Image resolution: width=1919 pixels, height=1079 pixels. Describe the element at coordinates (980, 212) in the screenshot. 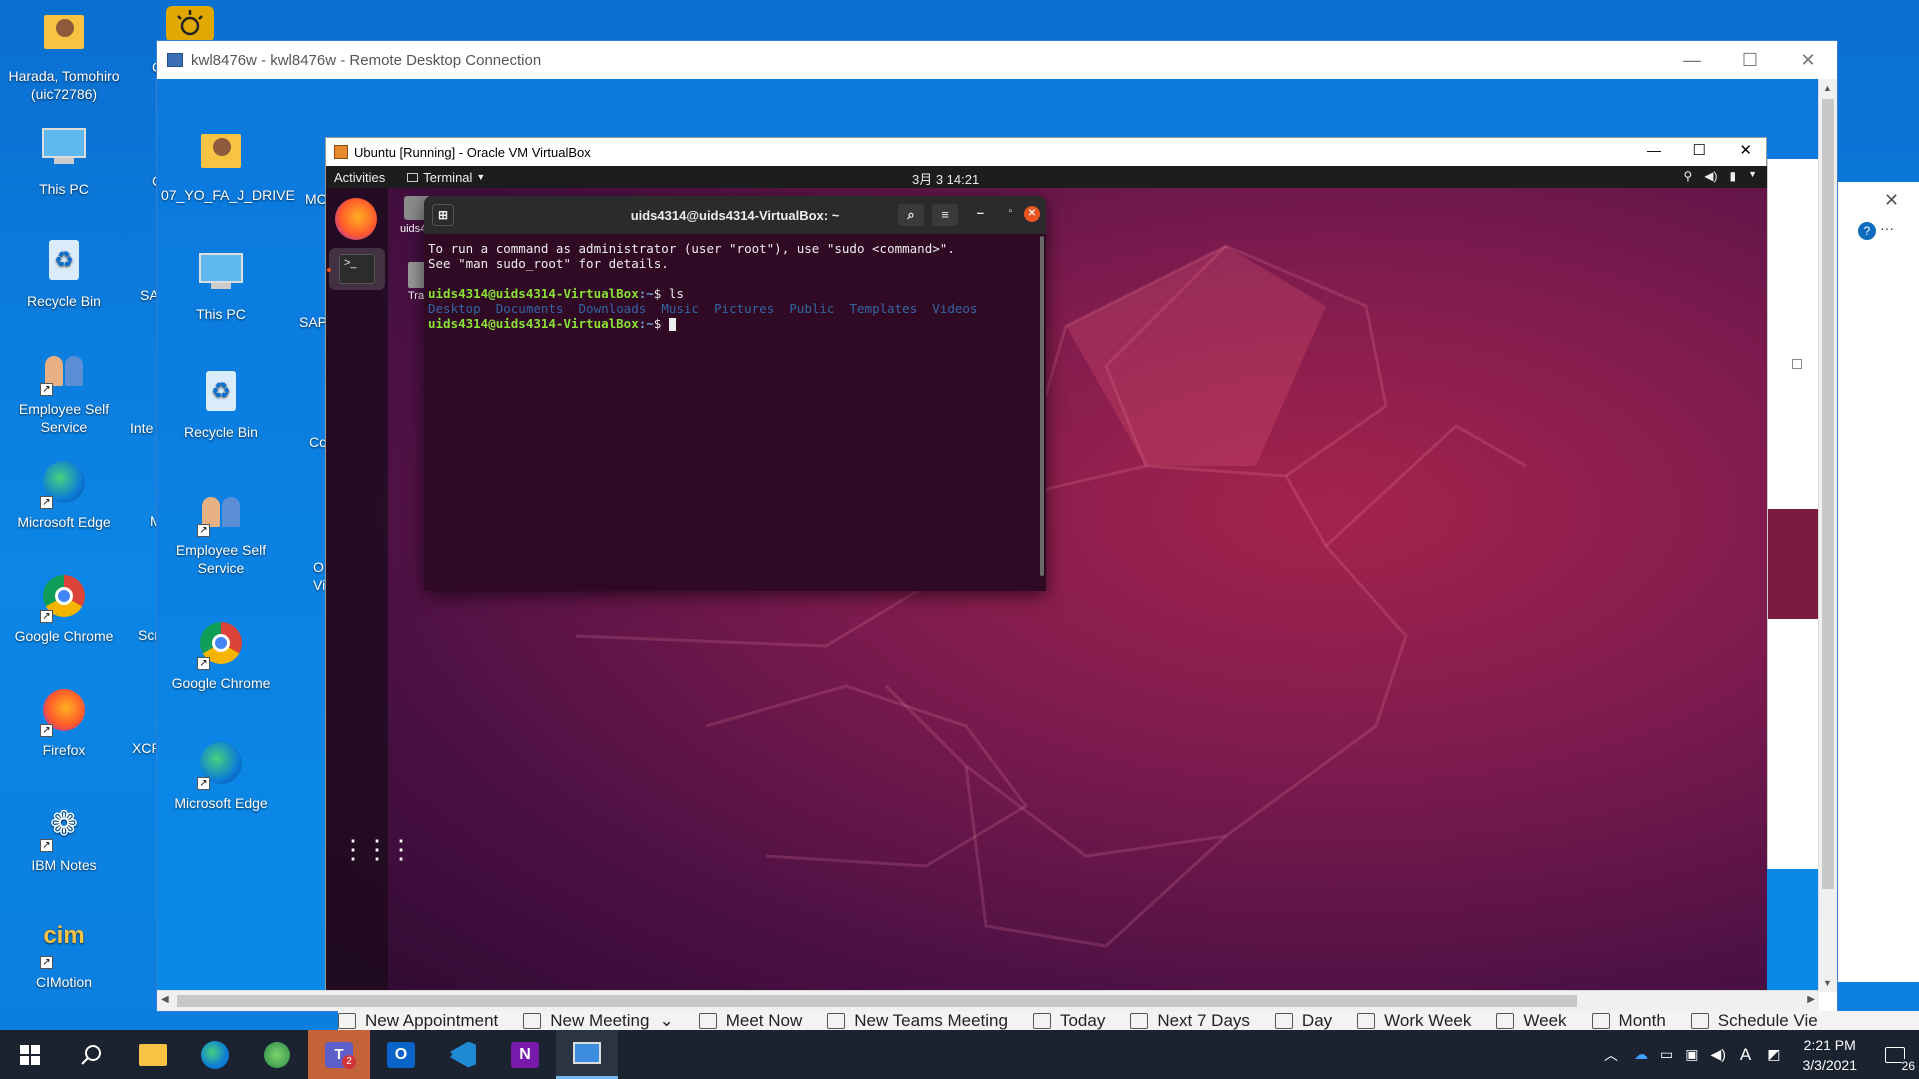

I see `terminal-minimize-button: –` at that location.